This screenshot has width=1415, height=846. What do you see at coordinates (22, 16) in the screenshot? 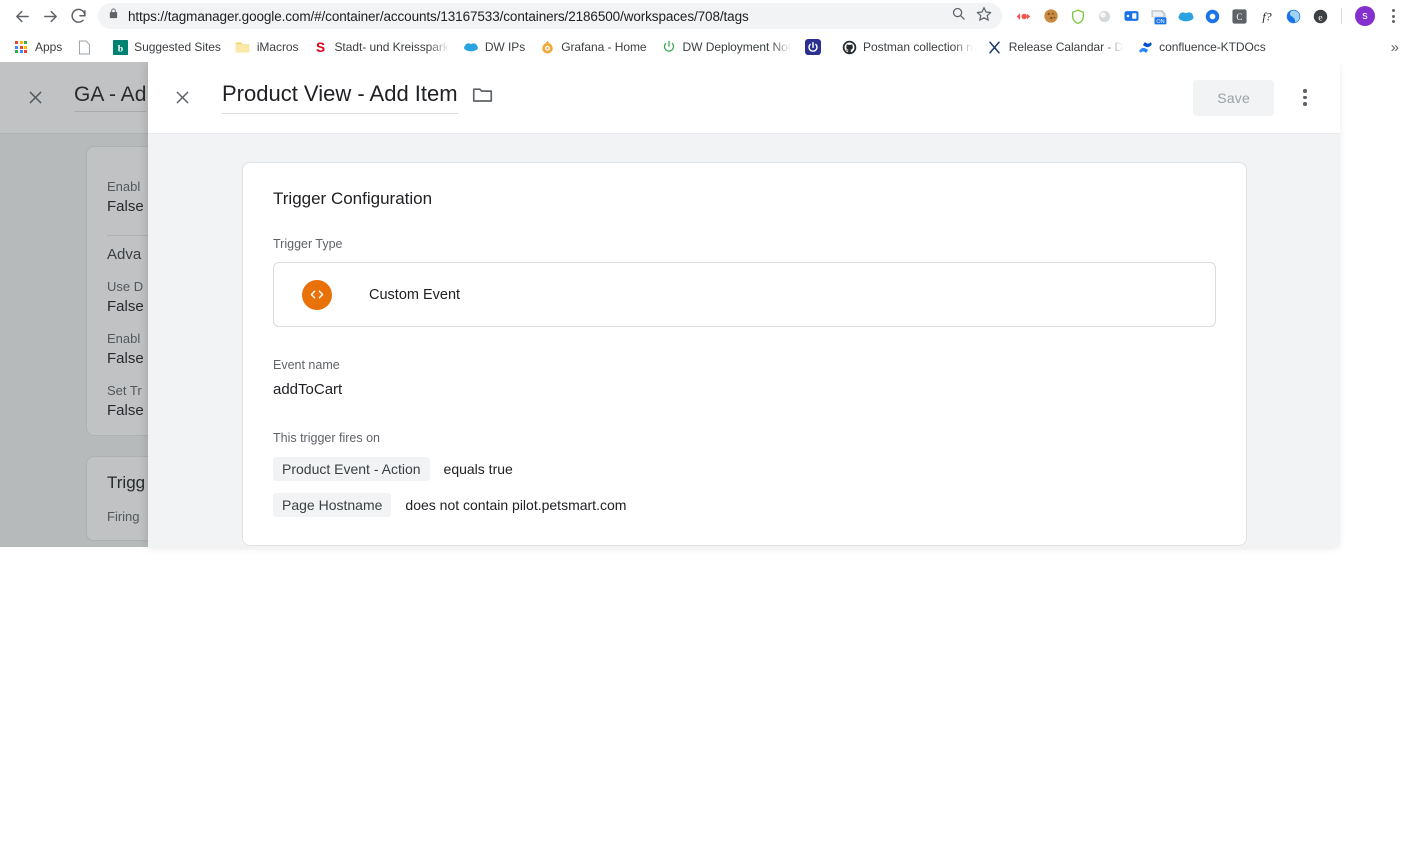
I see `back-button` at bounding box center [22, 16].